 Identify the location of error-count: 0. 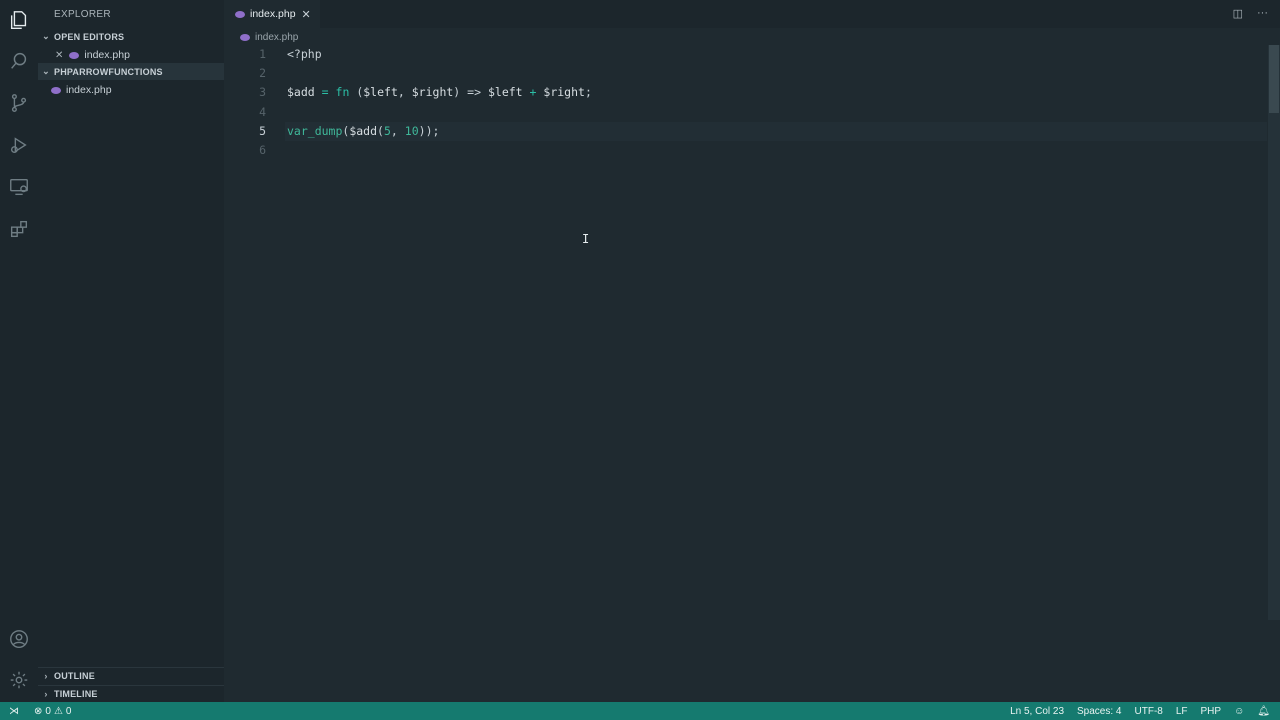
(48, 711).